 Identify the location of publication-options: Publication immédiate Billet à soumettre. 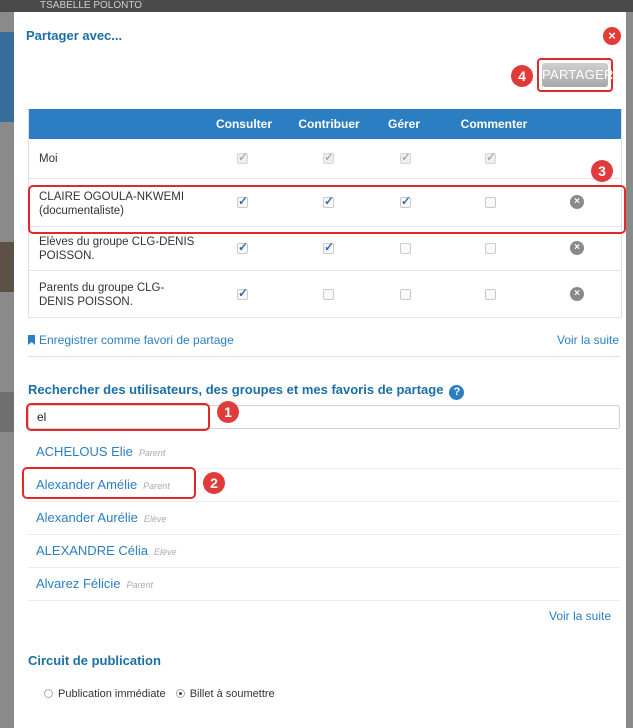
(159, 694).